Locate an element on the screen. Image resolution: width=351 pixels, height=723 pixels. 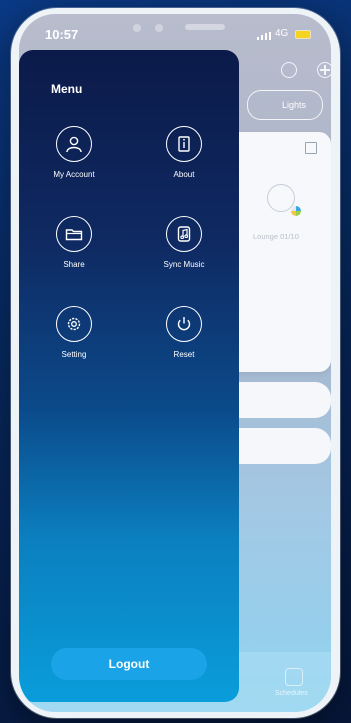
status-bar: 10:57 4G is located at coordinates (175, 32).